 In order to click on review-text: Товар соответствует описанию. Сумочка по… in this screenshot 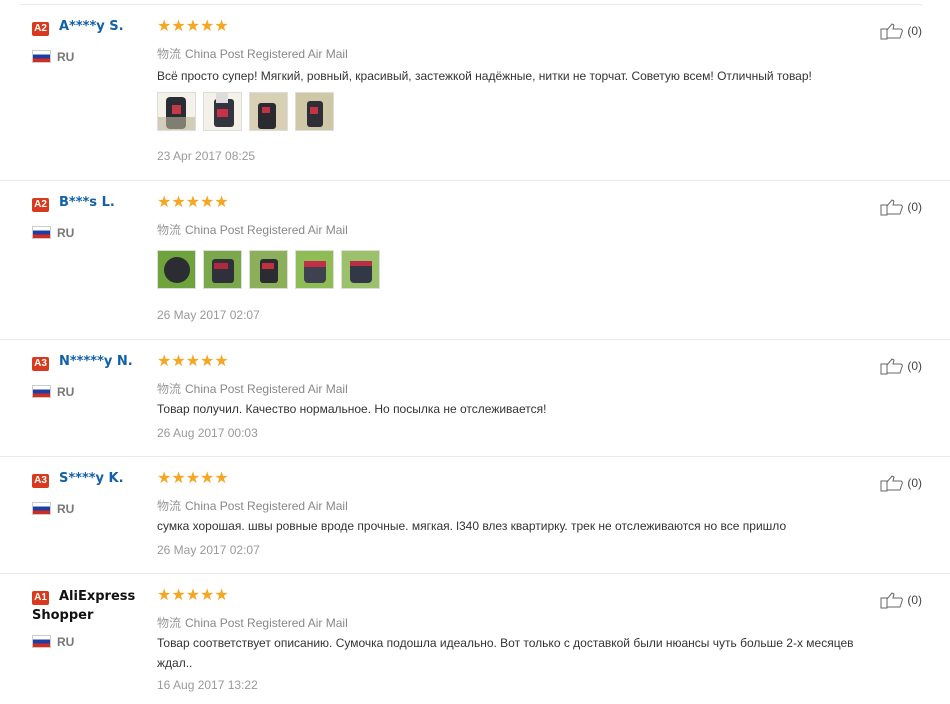, I will do `click(505, 653)`.